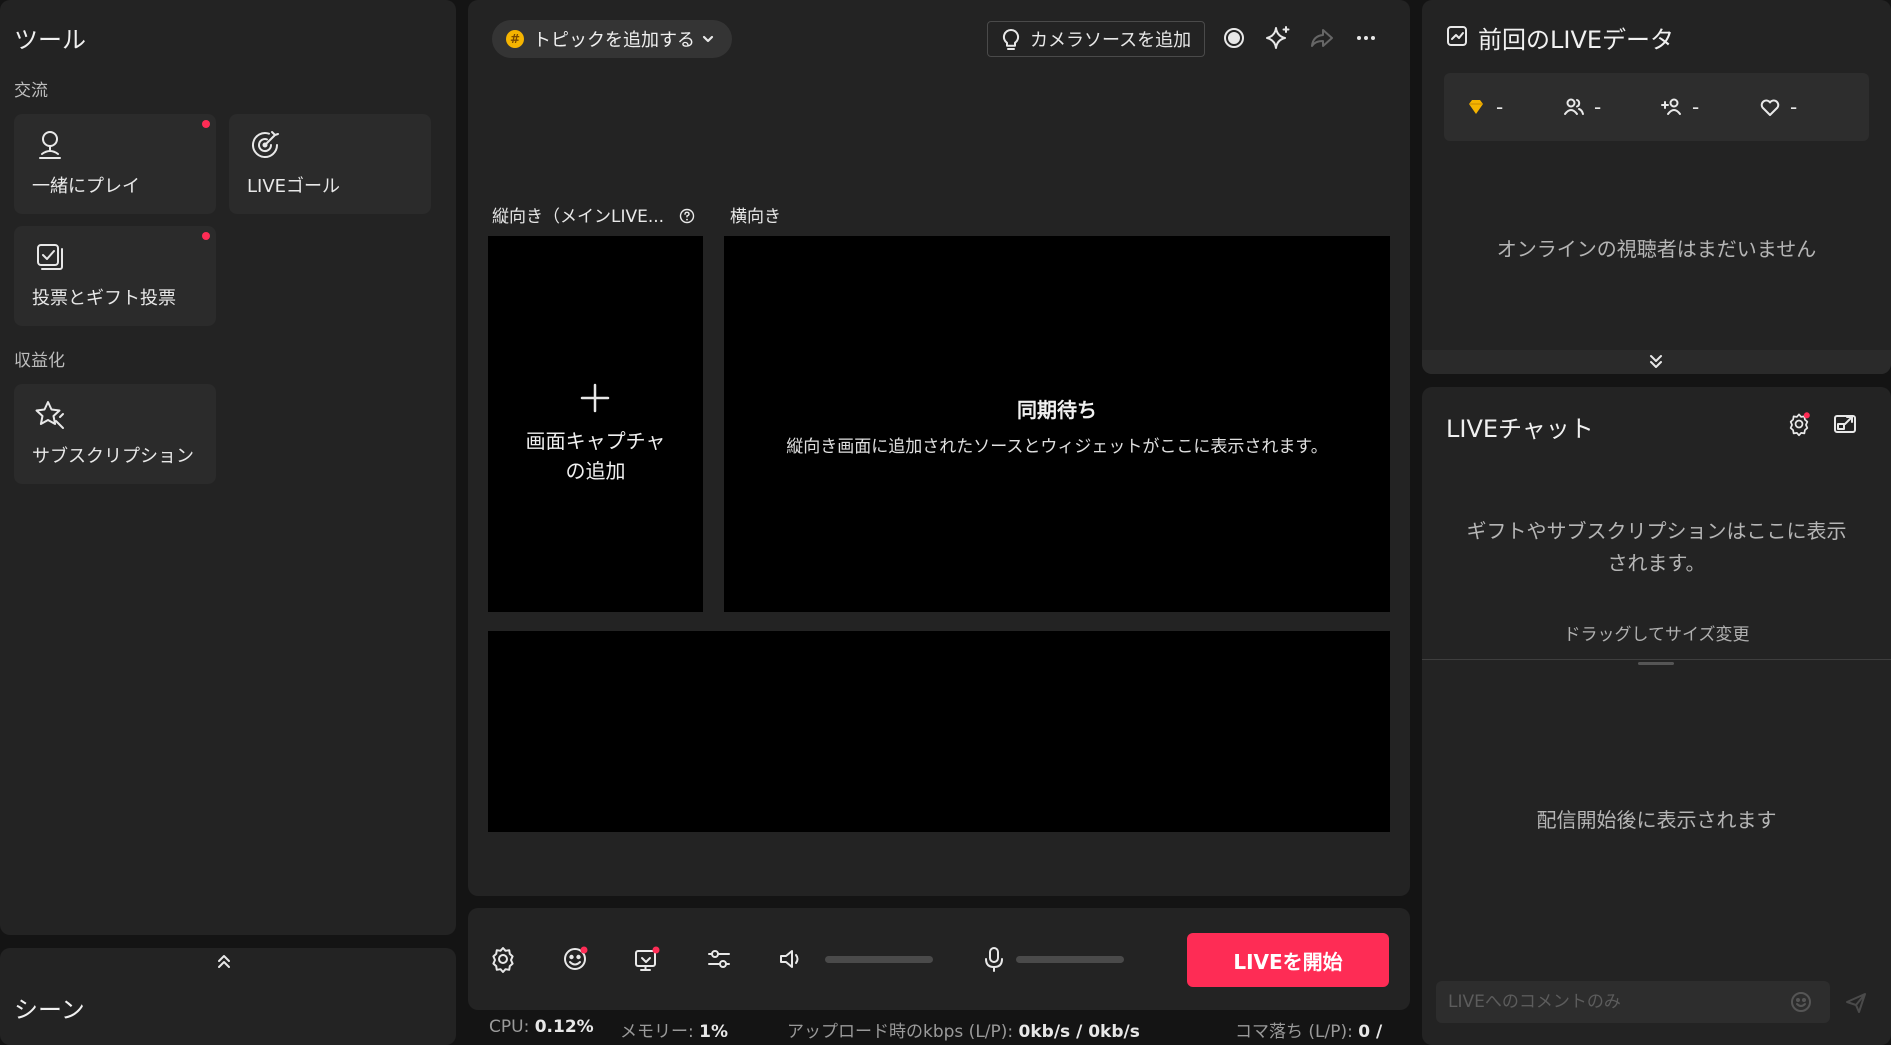 The width and height of the screenshot is (1891, 1045). I want to click on plus-icon, so click(595, 398).